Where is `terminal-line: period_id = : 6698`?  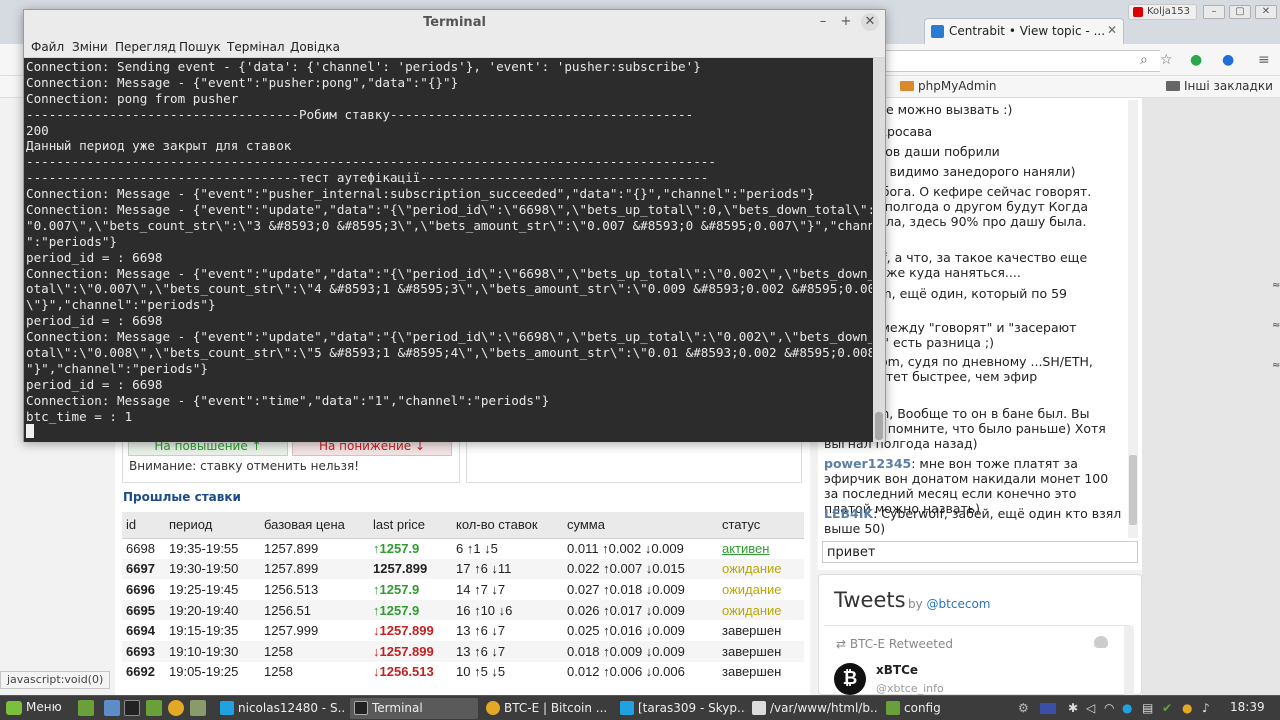
terminal-line: period_id = : 6698 is located at coordinates (94, 321).